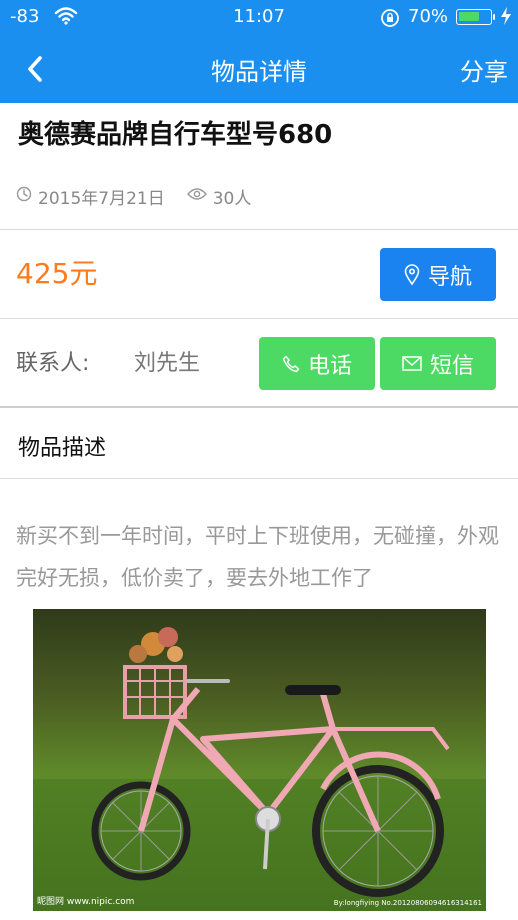 The width and height of the screenshot is (518, 920). Describe the element at coordinates (291, 364) in the screenshot. I see `phone-icon` at that location.